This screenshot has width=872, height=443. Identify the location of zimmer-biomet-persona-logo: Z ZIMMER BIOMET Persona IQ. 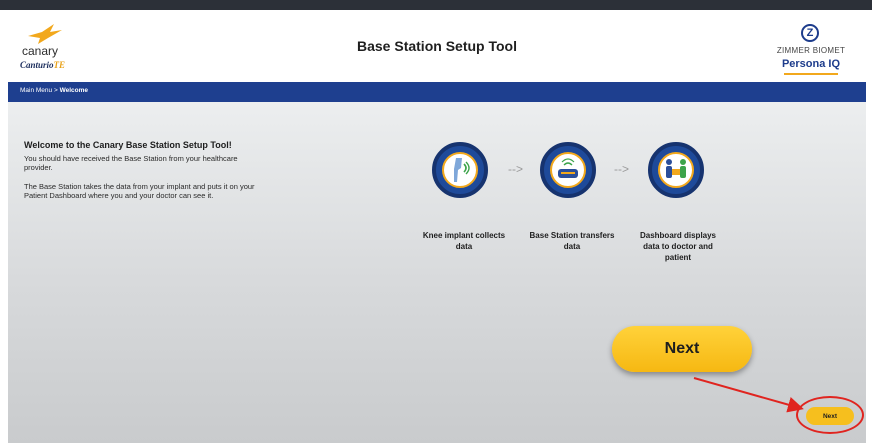
(811, 50).